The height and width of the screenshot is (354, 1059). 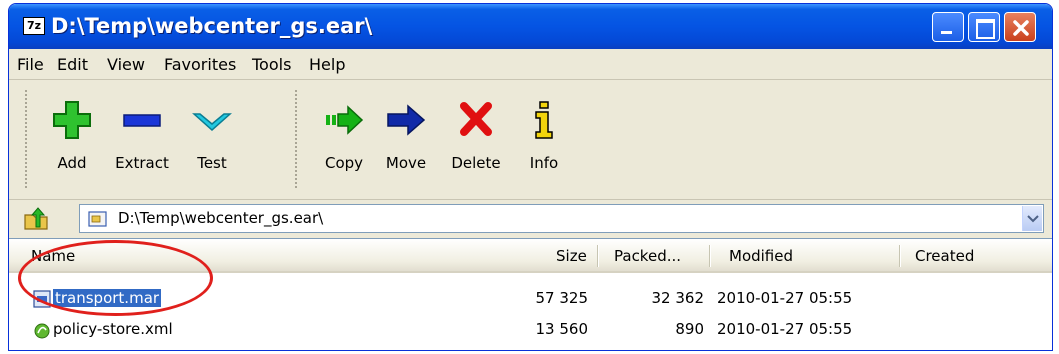 I want to click on file-packed: 32 362, so click(x=678, y=298).